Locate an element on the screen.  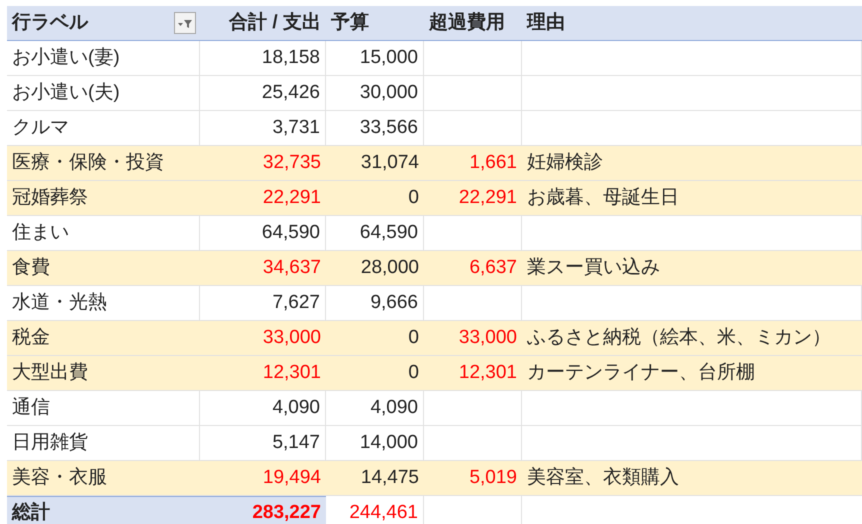
table-cell-text: 31,074 is located at coordinates (389, 162).